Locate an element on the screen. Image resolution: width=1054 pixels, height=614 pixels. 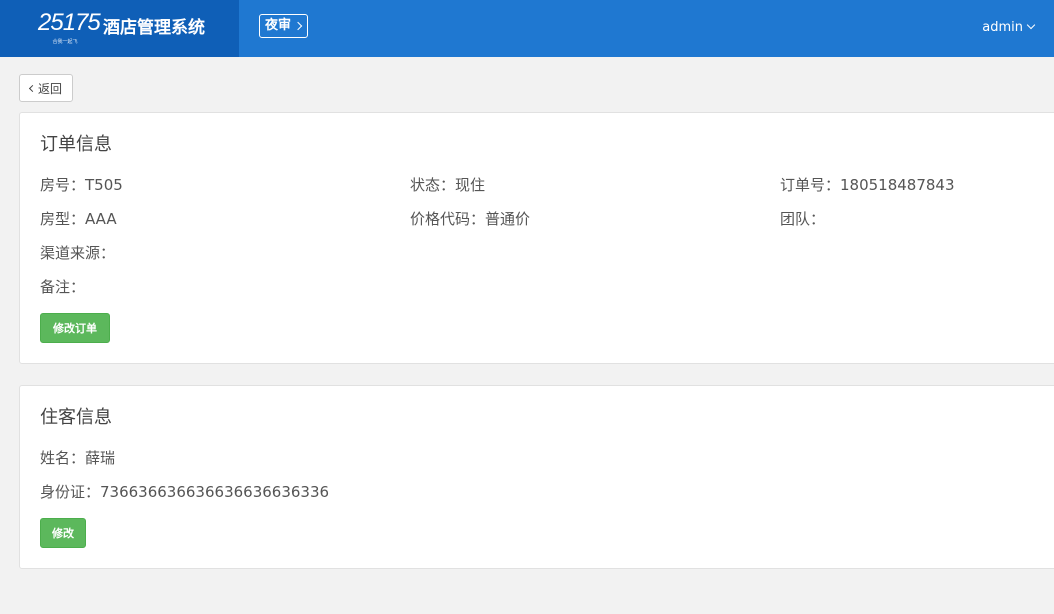
app-title: 酒店管理系统 is located at coordinates (154, 28).